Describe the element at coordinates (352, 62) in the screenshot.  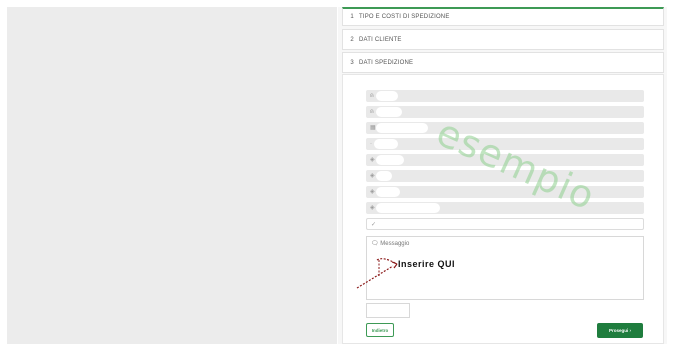
I see `section-number: 3` at that location.